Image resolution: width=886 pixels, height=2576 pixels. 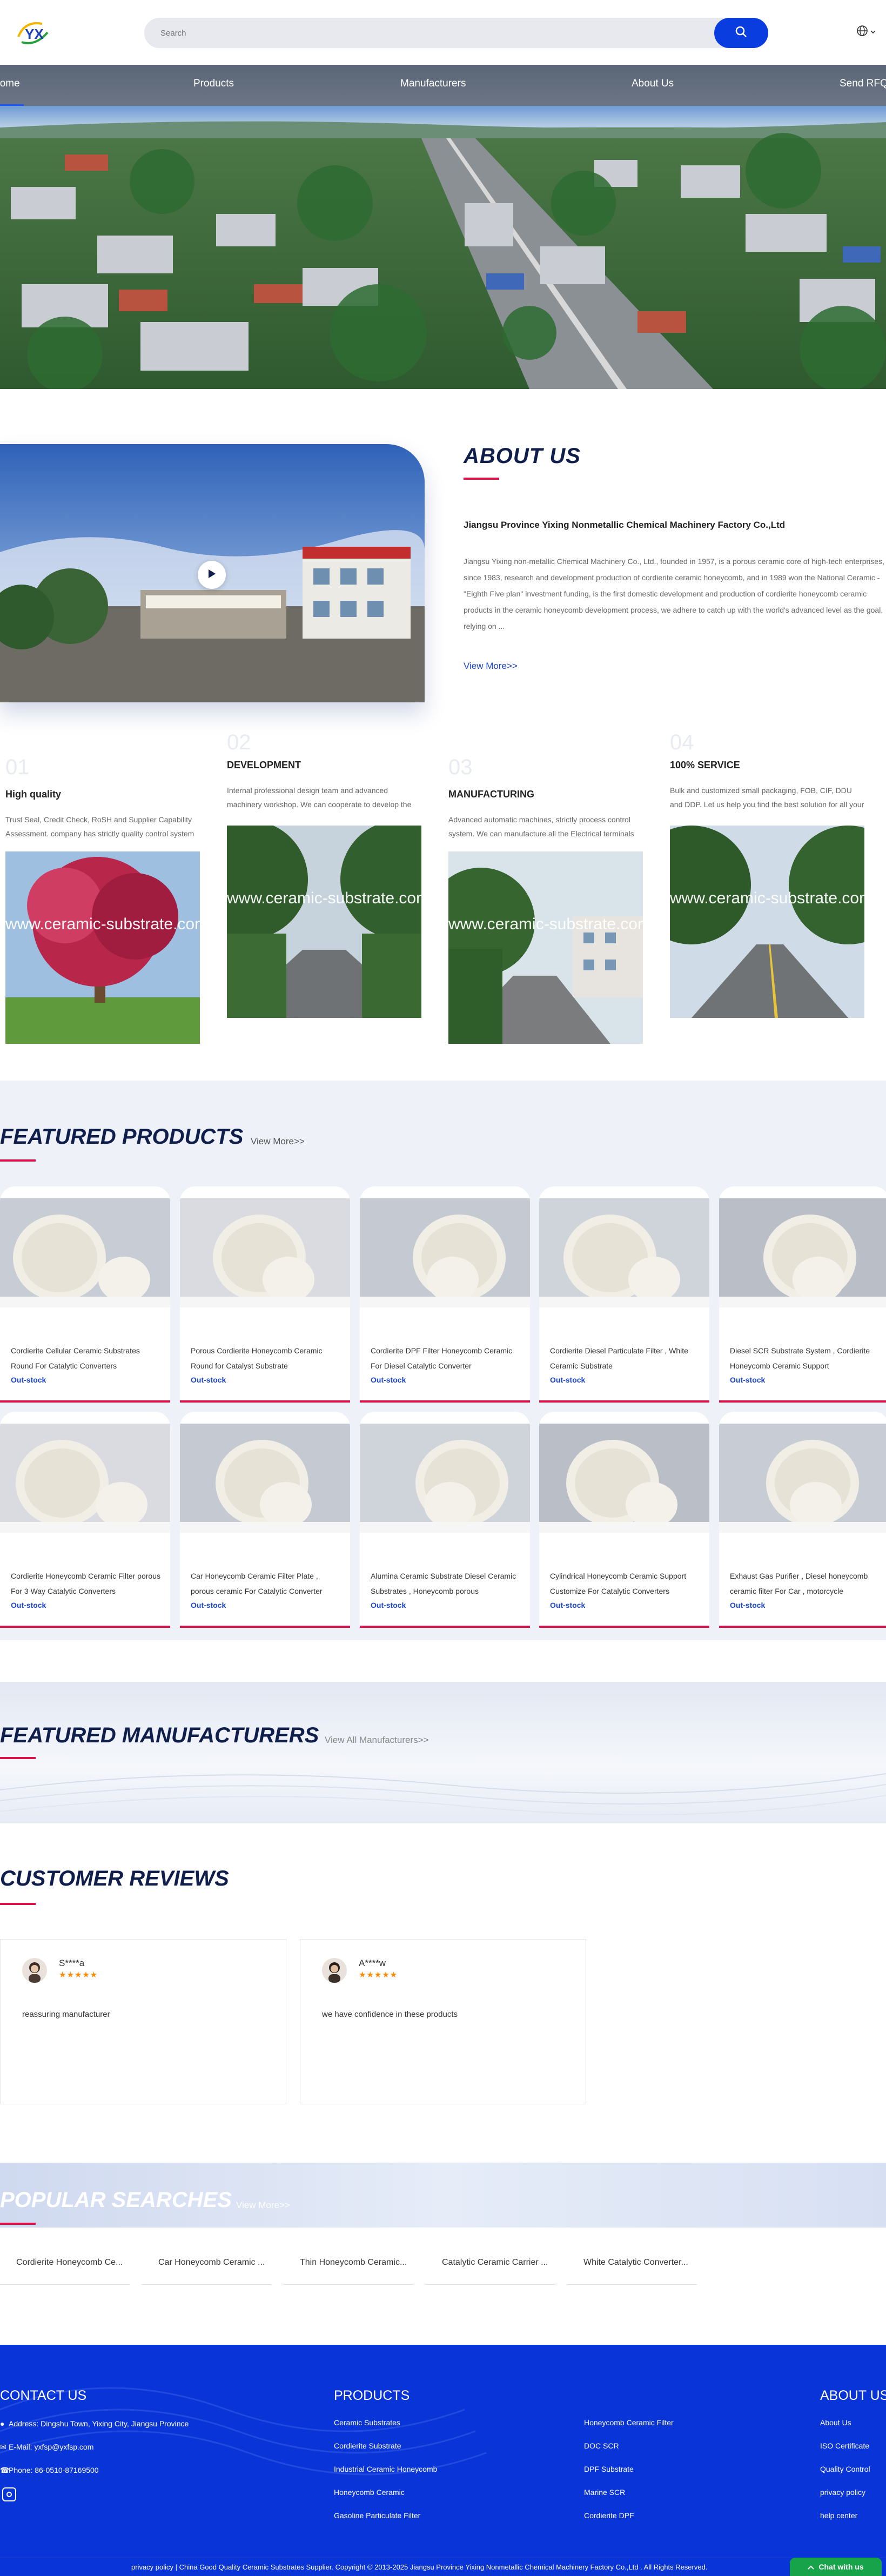 What do you see at coordinates (278, 1142) in the screenshot?
I see `featured-products-view-more: View More>>` at bounding box center [278, 1142].